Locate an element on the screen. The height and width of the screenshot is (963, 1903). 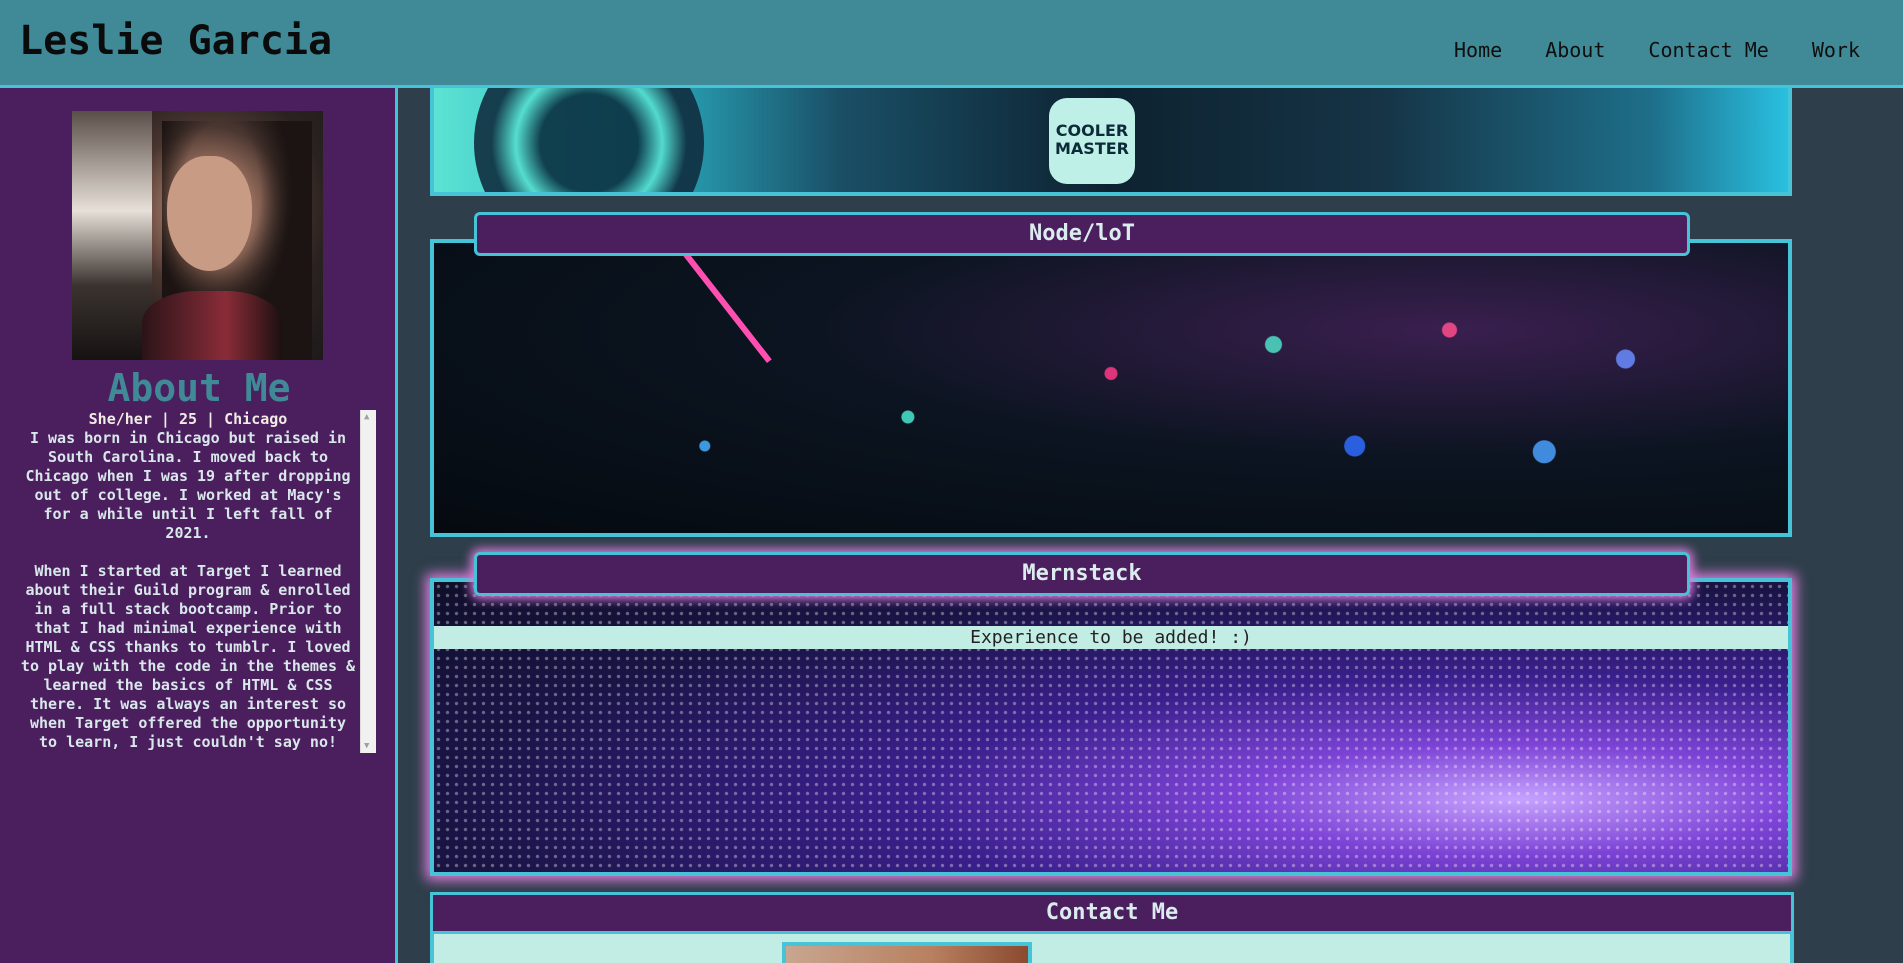
nav-home-link: Home is located at coordinates (1478, 50).